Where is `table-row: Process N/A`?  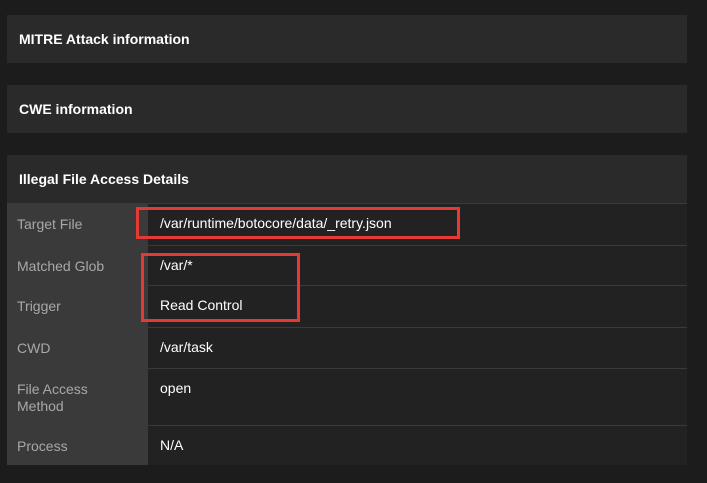 table-row: Process N/A is located at coordinates (347, 445).